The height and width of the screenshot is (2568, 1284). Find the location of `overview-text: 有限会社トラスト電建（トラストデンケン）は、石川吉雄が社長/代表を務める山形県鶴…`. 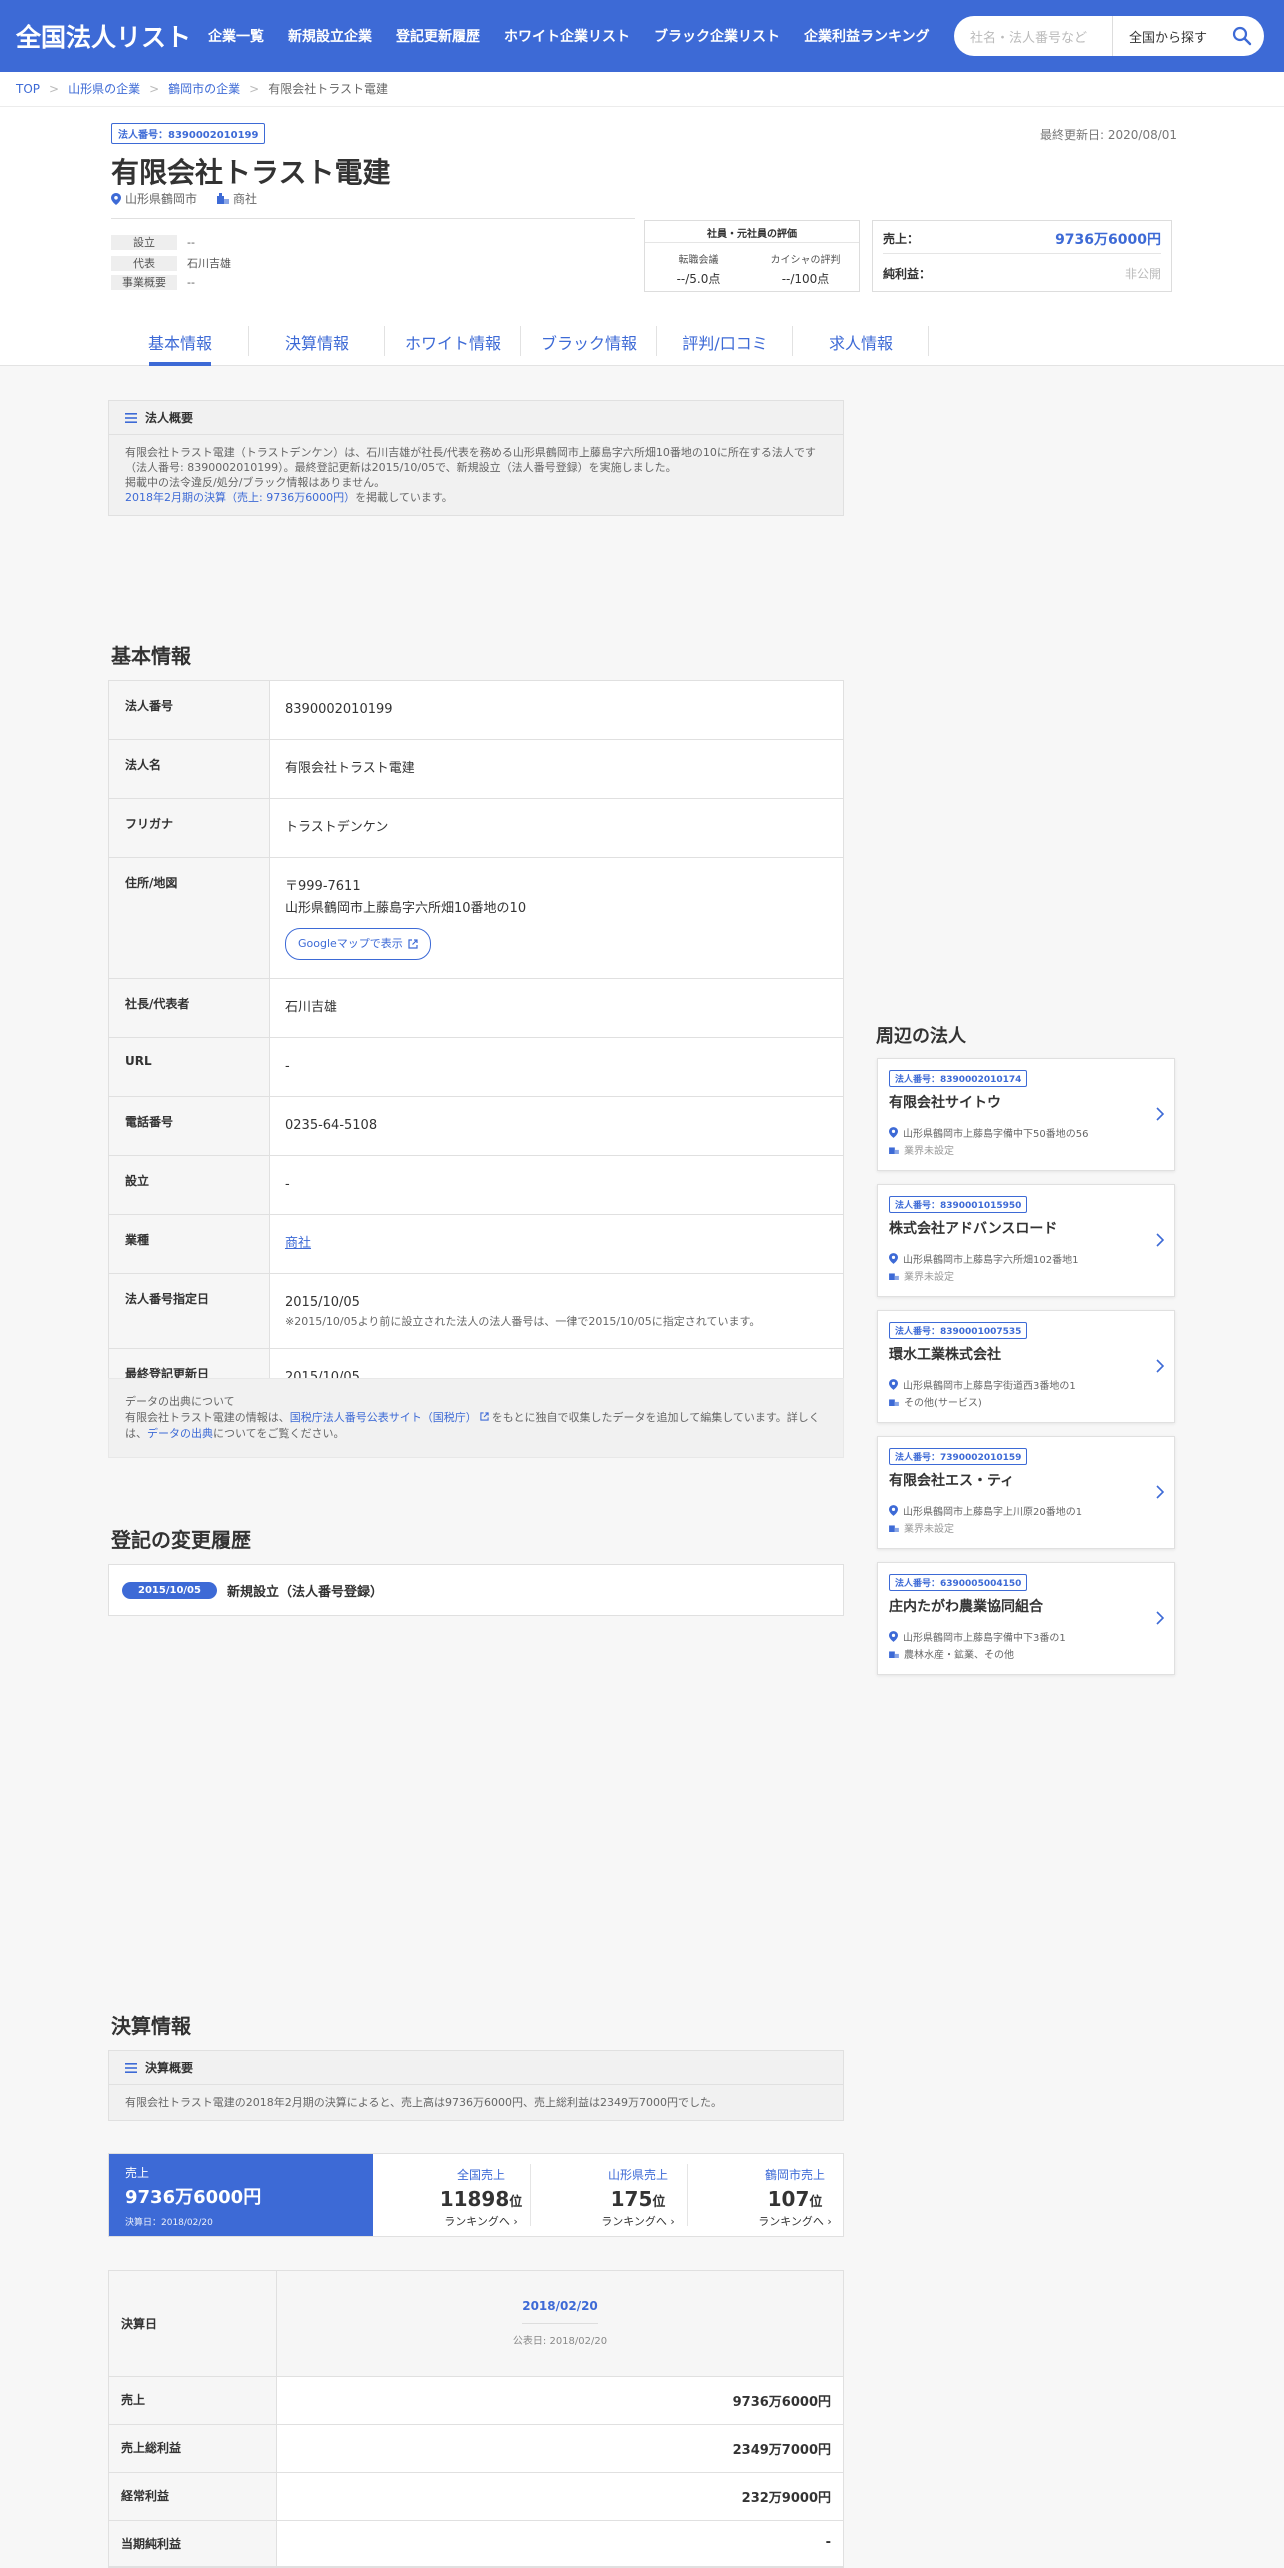

overview-text: 有限会社トラスト電建（トラストデンケン）は、石川吉雄が社長/代表を務める山形県鶴… is located at coordinates (470, 452).